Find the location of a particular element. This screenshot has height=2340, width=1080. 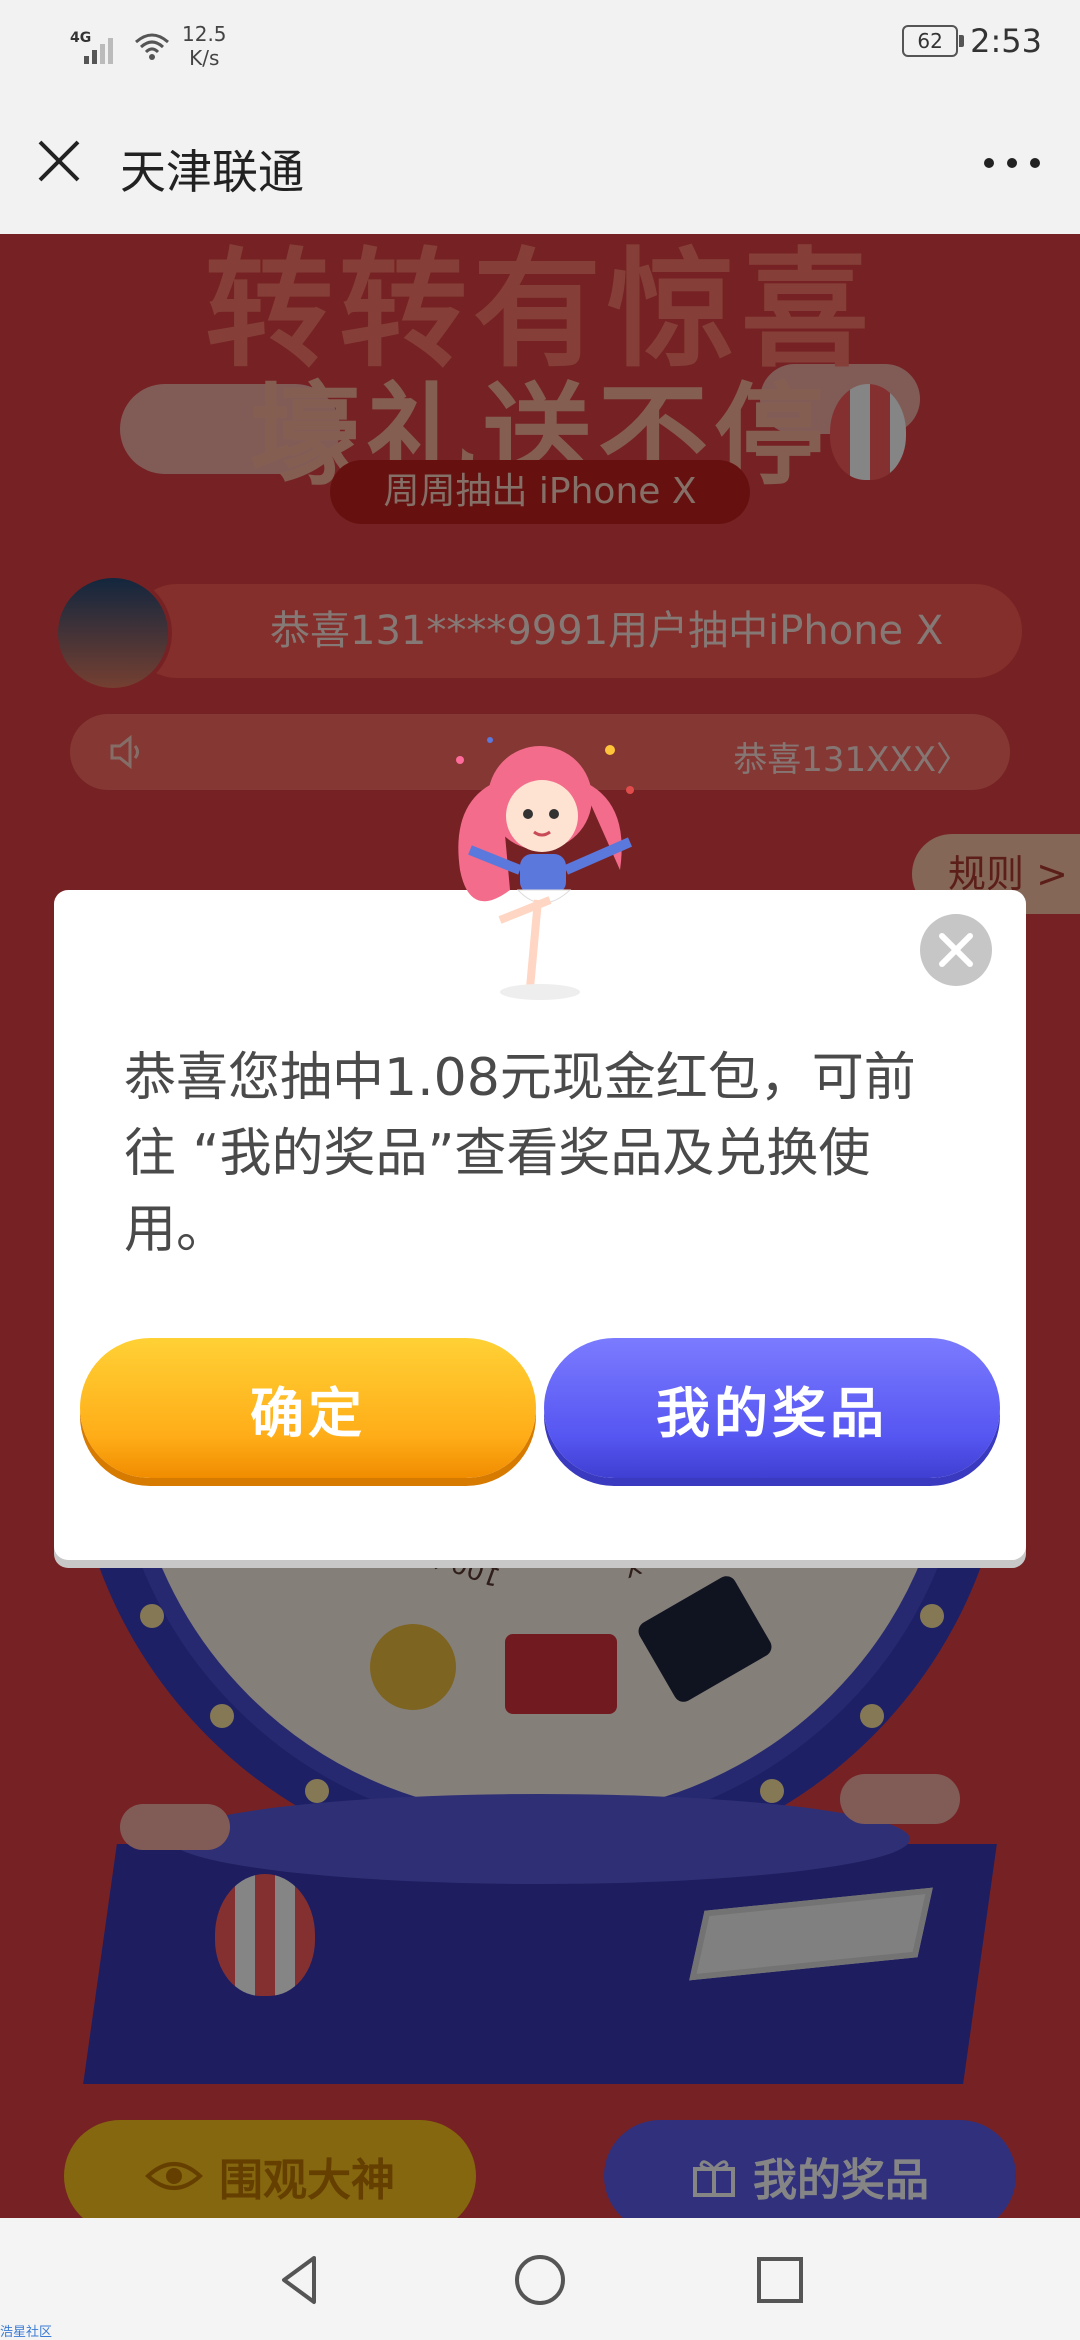

network-speed: 12.5 K/s is located at coordinates (204, 46).